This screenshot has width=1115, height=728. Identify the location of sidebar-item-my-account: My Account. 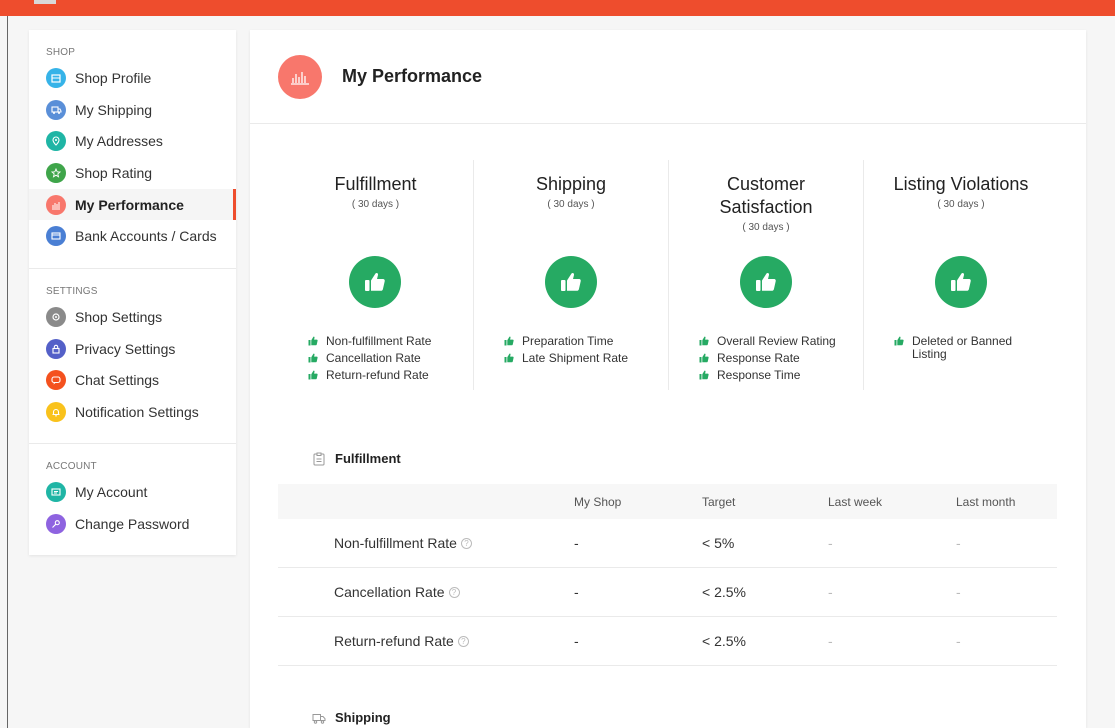
(132, 492).